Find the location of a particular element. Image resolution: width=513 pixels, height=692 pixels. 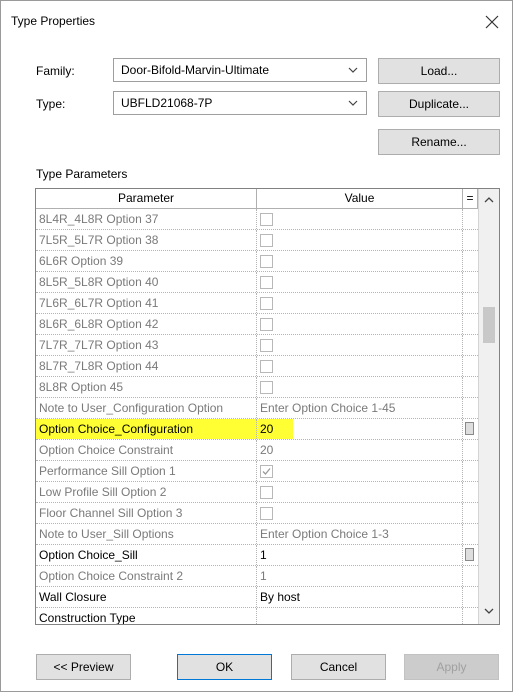

checkmark-icon is located at coordinates (266, 471).